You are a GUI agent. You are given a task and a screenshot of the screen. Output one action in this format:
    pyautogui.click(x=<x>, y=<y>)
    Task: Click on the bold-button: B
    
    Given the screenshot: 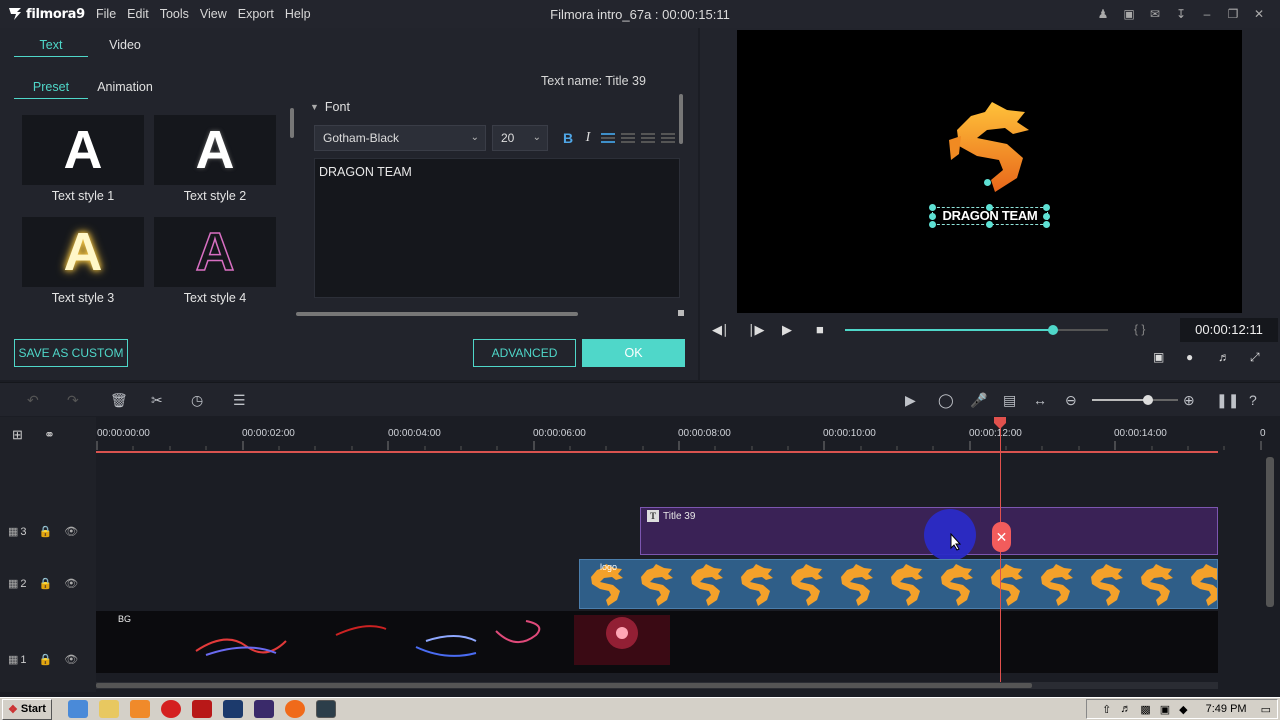 What is the action you would take?
    pyautogui.click(x=568, y=138)
    